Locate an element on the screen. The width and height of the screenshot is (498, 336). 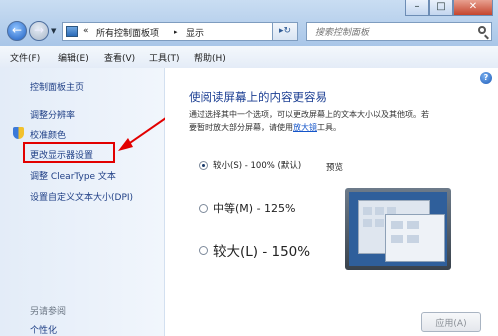
back-button: ← is located at coordinates (17, 31).